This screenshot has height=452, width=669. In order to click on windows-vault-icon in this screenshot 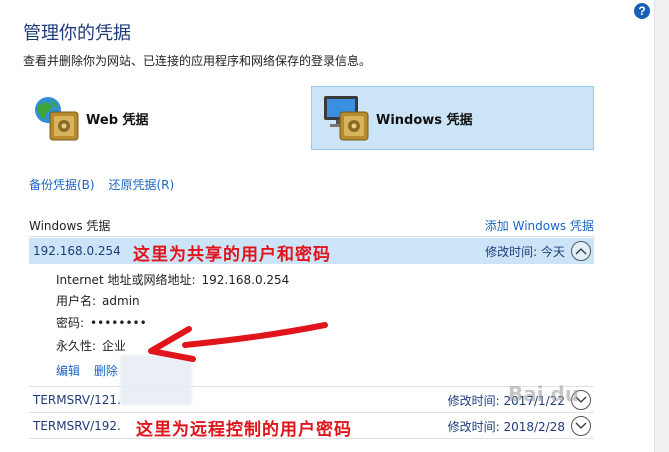, I will do `click(346, 118)`.